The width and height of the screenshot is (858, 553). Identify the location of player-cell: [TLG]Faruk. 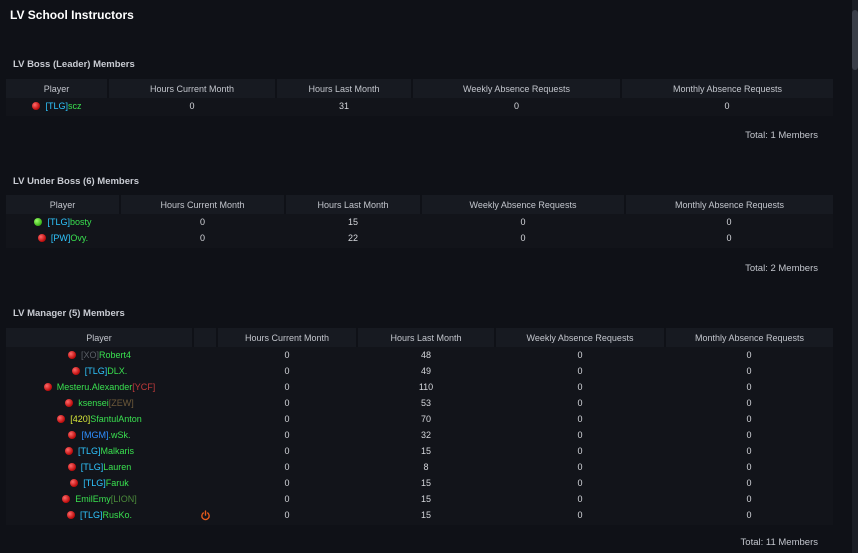
(99, 483).